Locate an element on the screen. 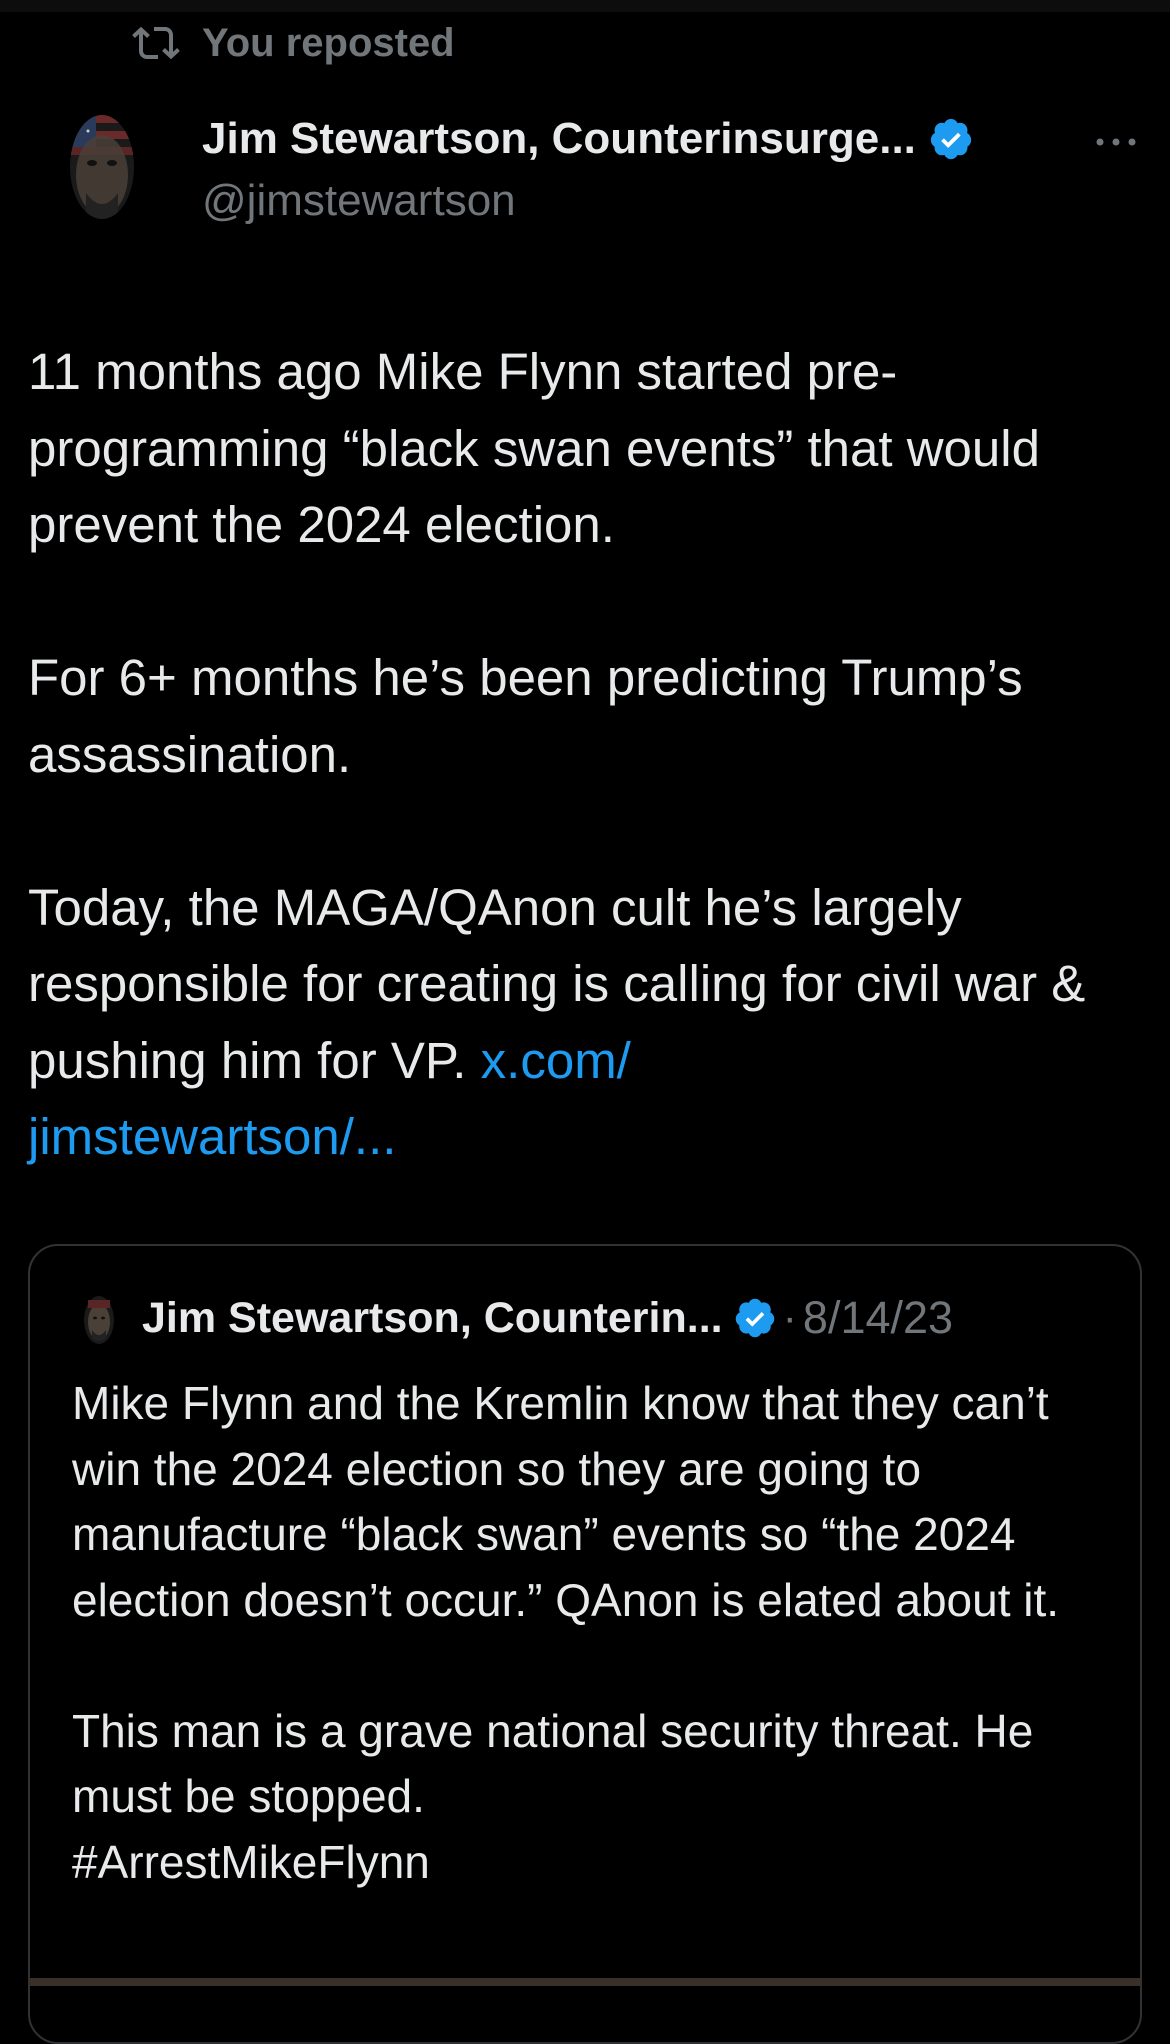 This screenshot has height=2044, width=1170. quoted-tweet-header: Jim Stewartson, Counterin... · 8/14/23 is located at coordinates (547, 1318).